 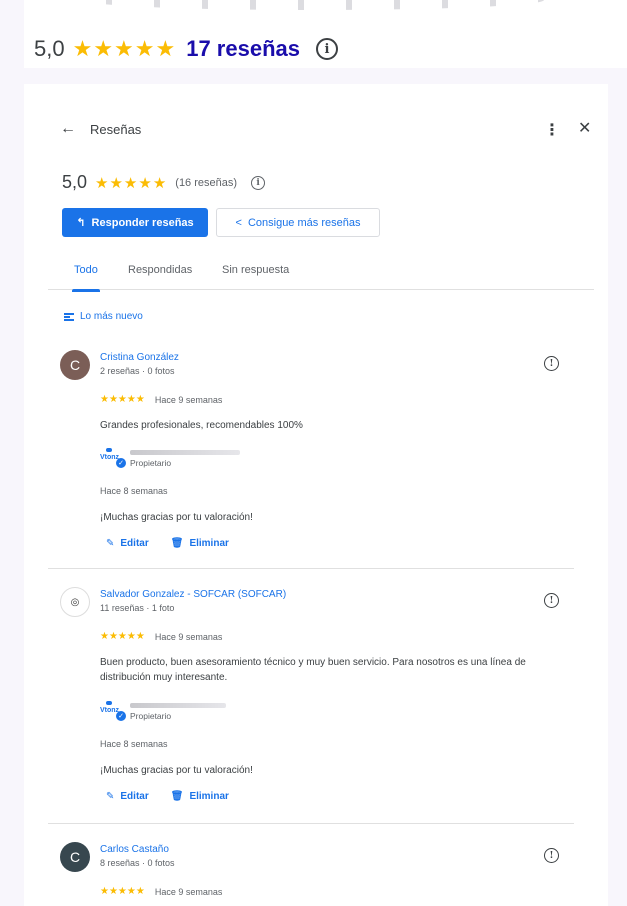 I want to click on rating-stars: ★★★★★, so click(x=124, y=48).